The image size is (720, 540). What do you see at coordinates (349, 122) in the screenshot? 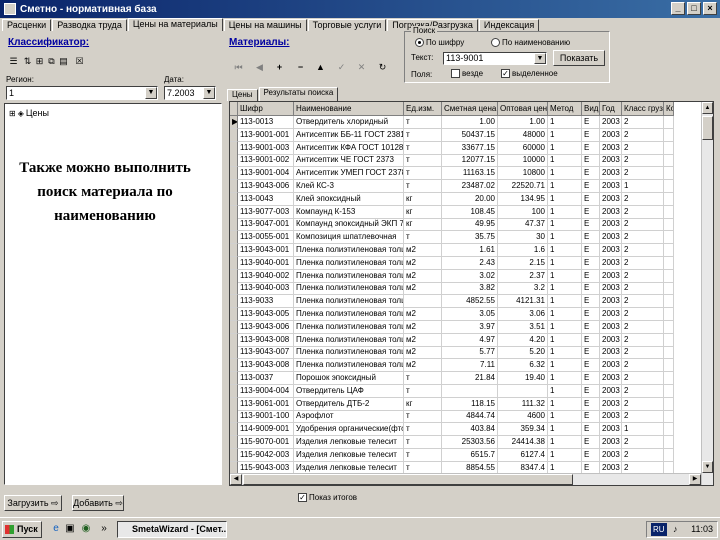
I see `table-cell: Отвердитель хлоридный` at bounding box center [349, 122].